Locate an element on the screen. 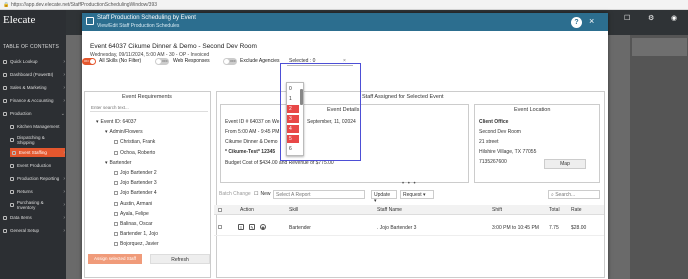 The height and width of the screenshot is (279, 688). col-staff-name: Staff Name is located at coordinates (389, 210).